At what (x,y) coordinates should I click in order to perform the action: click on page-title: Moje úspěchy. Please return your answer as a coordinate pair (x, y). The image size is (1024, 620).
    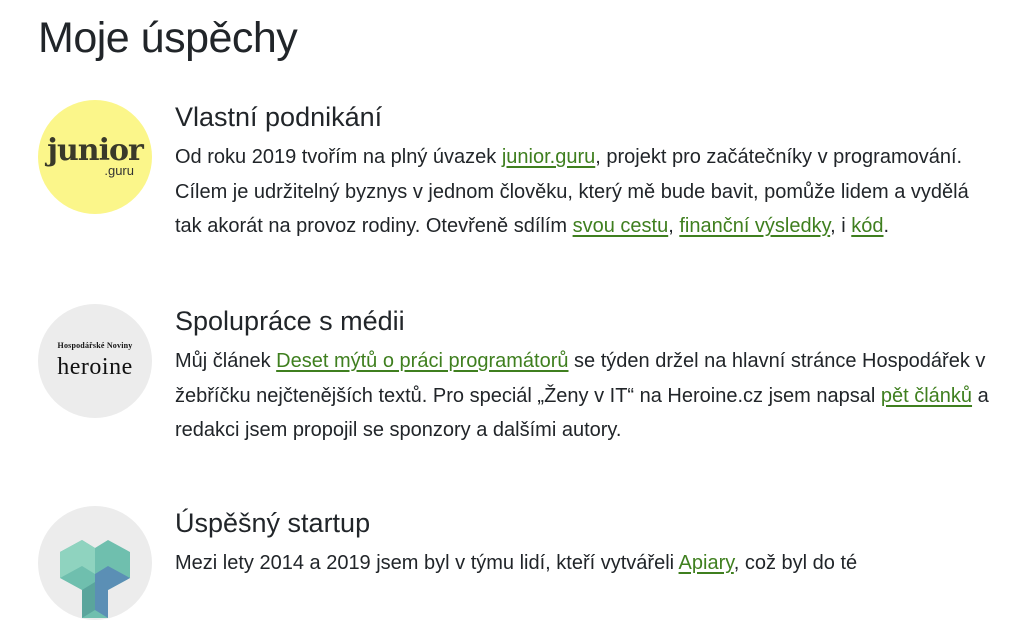
    Looking at the image, I should click on (168, 38).